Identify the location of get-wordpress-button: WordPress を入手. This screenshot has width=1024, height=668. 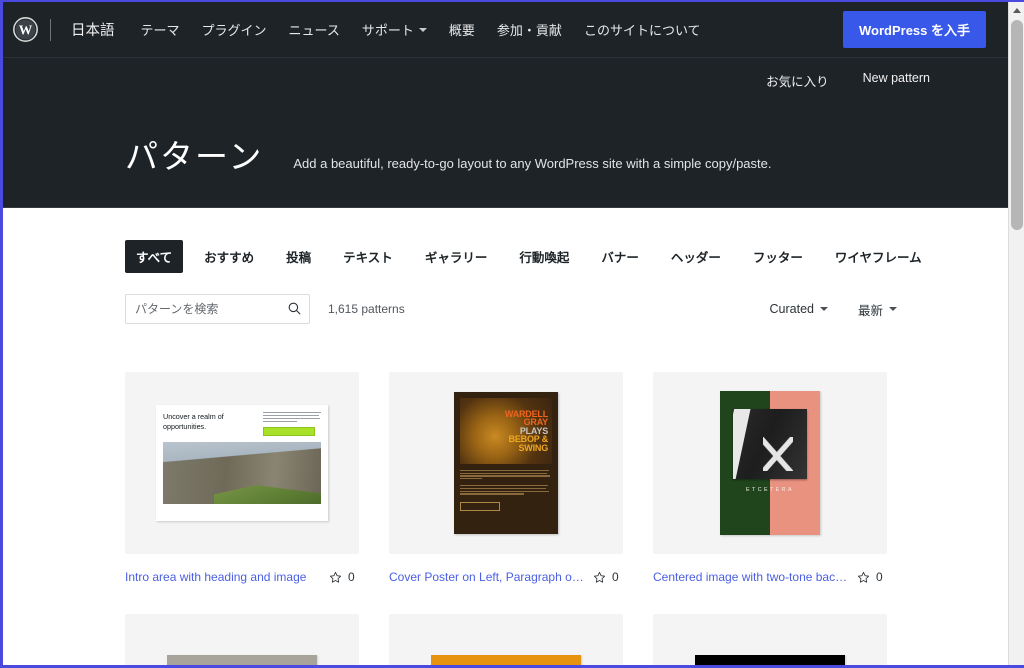
(914, 29).